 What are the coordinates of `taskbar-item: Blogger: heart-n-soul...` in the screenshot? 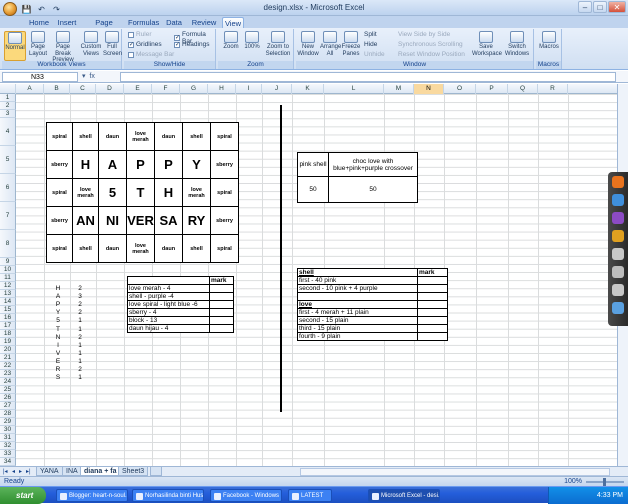 It's located at (92, 495).